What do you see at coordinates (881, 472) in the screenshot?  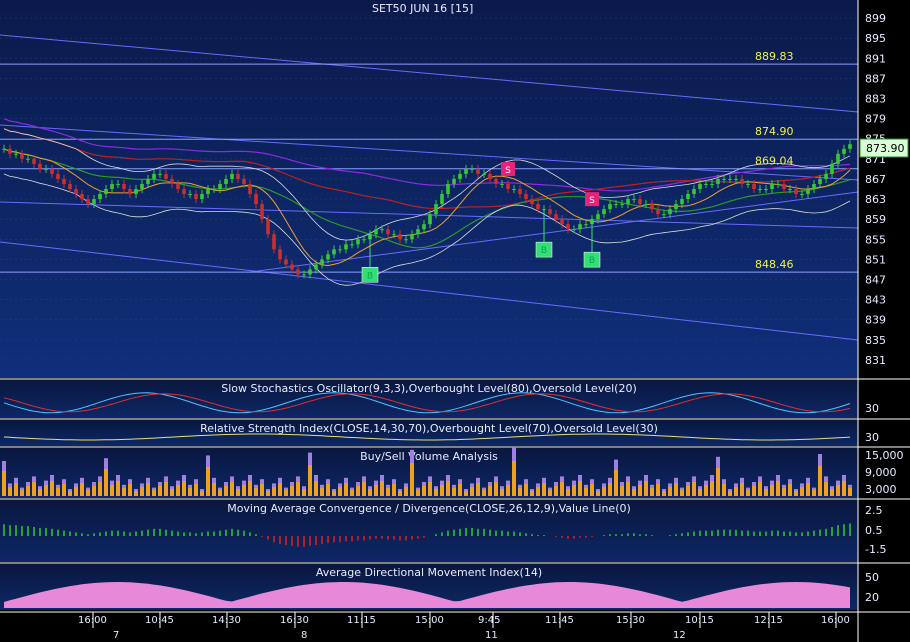 I see `panel-tick-label: 9,000` at bounding box center [881, 472].